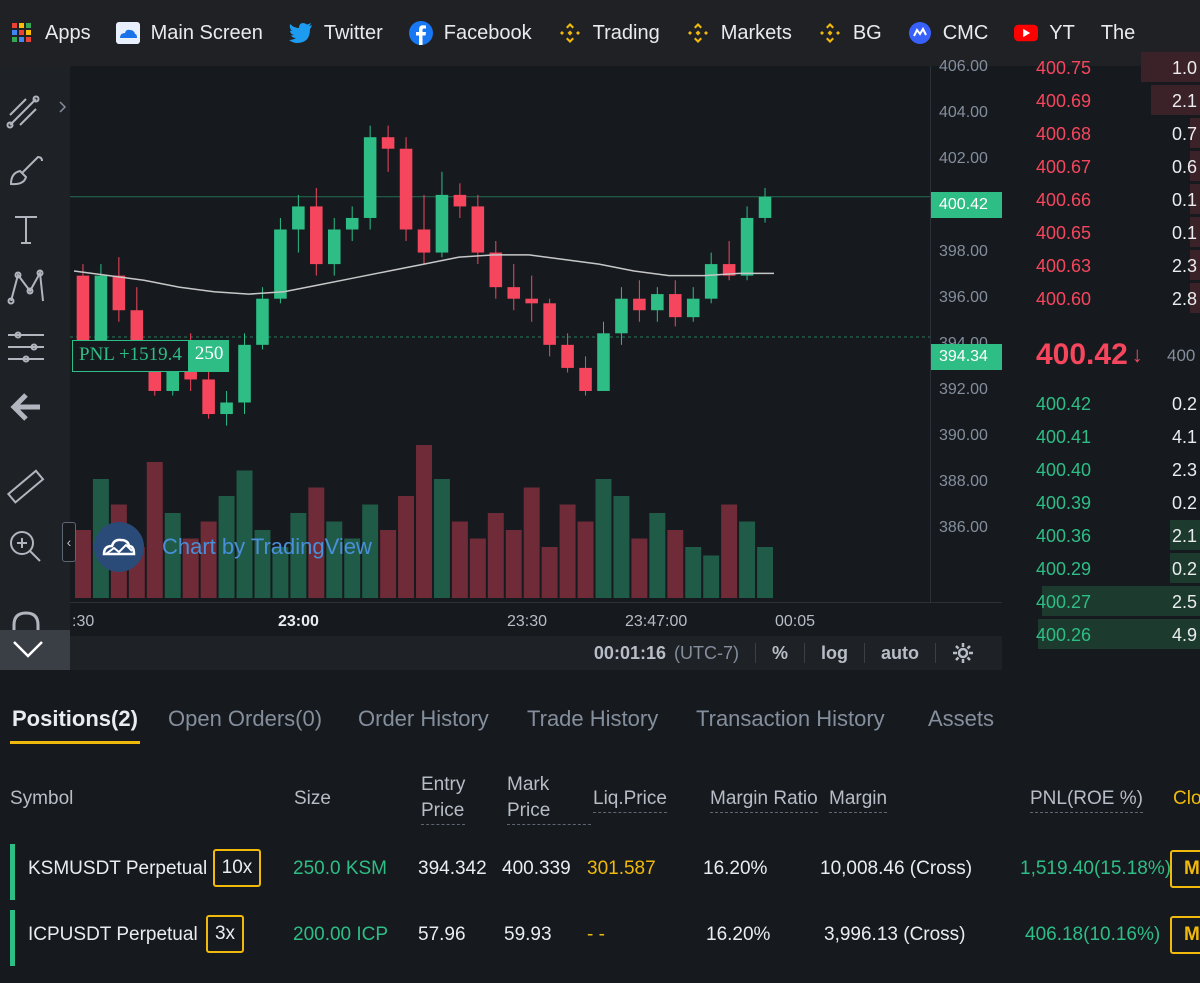  What do you see at coordinates (1086, 799) in the screenshot?
I see `header-pnl: PNL(ROE %)` at bounding box center [1086, 799].